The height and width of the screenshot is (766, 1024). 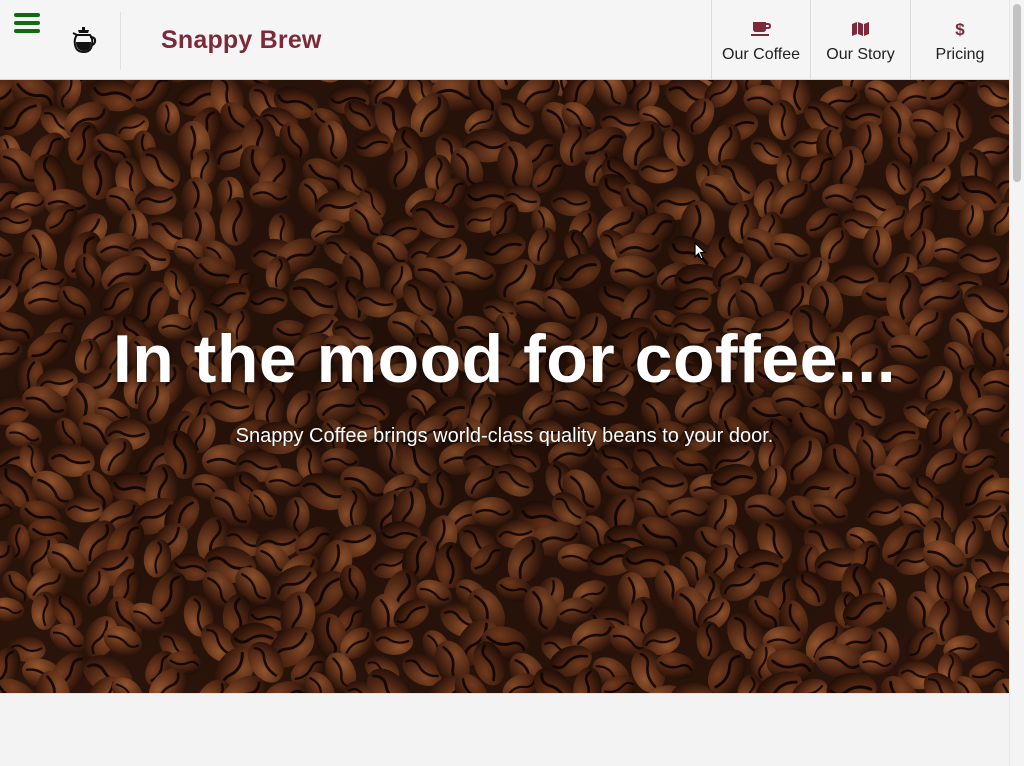 I want to click on coffee-cup-icon, so click(x=761, y=29).